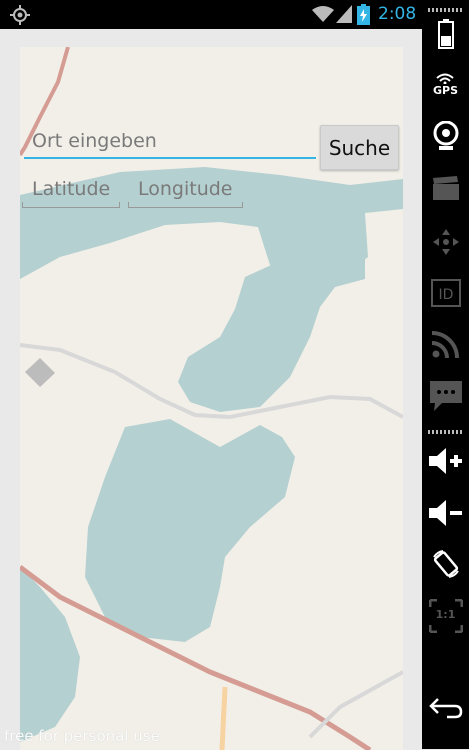 The image size is (469, 750). I want to click on volume-down-button, so click(445, 513).